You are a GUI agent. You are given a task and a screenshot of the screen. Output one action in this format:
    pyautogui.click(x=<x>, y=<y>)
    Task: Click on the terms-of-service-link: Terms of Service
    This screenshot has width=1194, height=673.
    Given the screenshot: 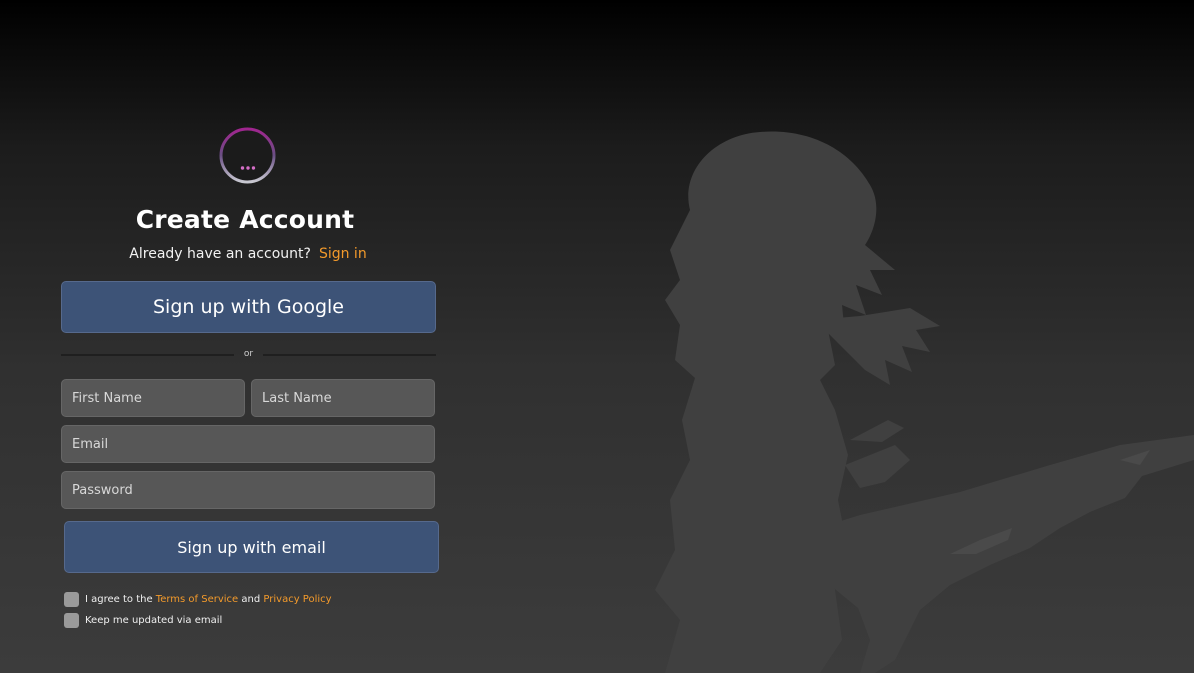 What is the action you would take?
    pyautogui.click(x=197, y=599)
    